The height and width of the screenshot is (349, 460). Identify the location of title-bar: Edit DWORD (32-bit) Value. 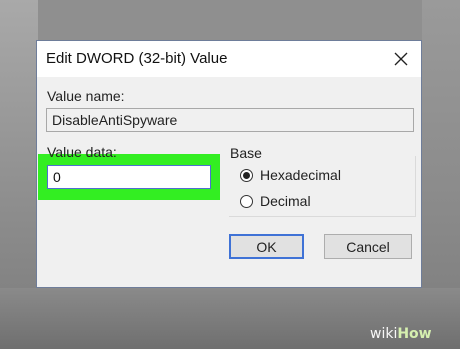
(229, 59).